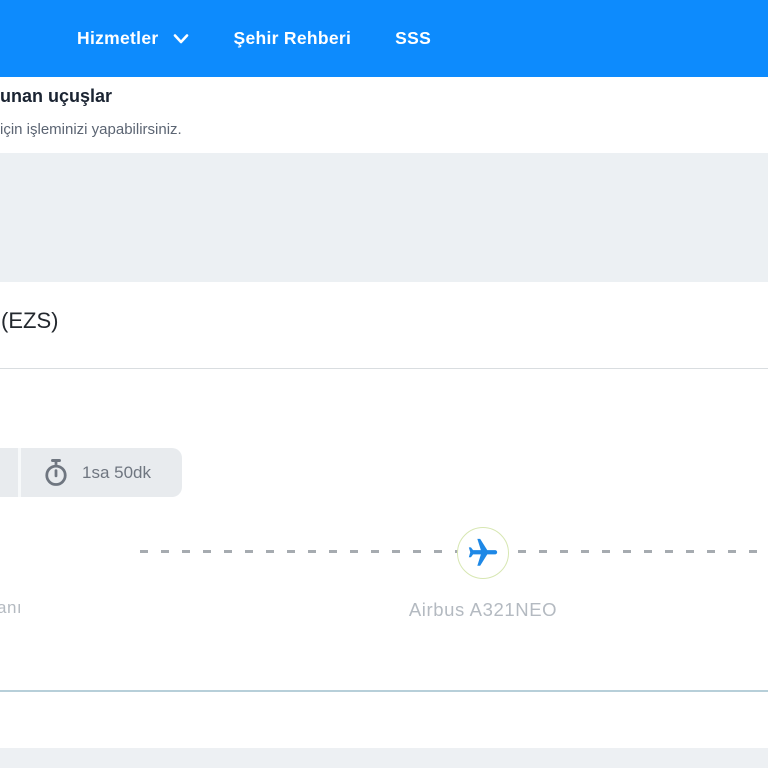 The image size is (768, 768). Describe the element at coordinates (19, 472) in the screenshot. I see `badge-separator` at that location.